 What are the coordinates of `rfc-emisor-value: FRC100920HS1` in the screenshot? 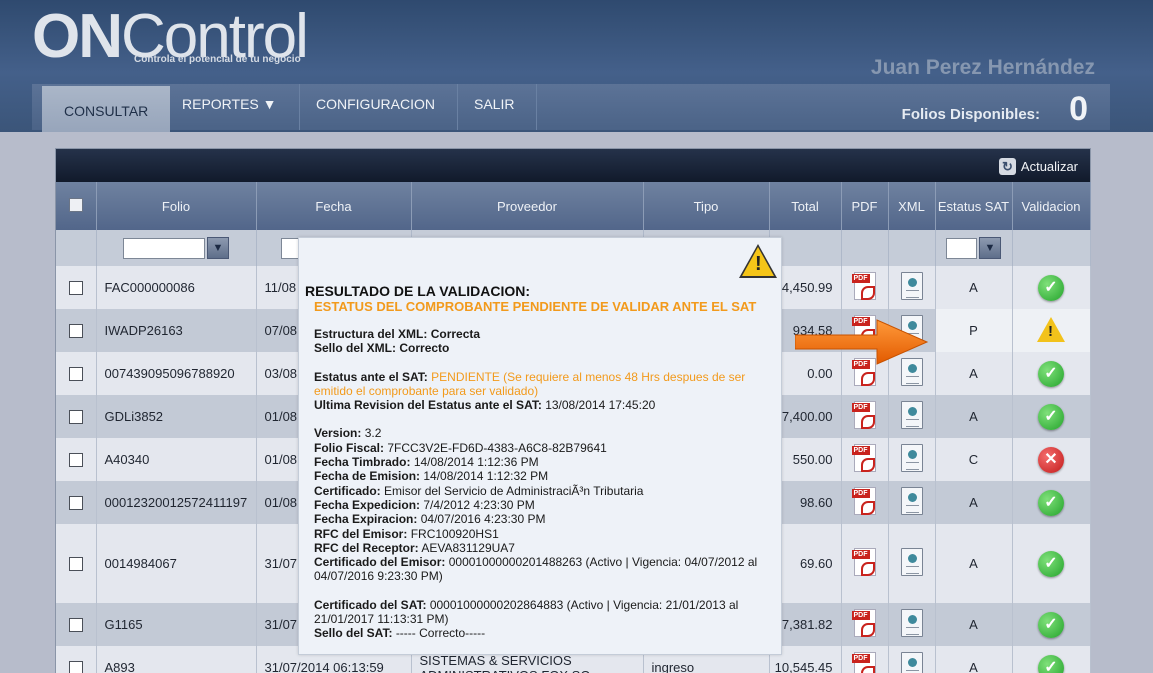 It's located at (454, 533).